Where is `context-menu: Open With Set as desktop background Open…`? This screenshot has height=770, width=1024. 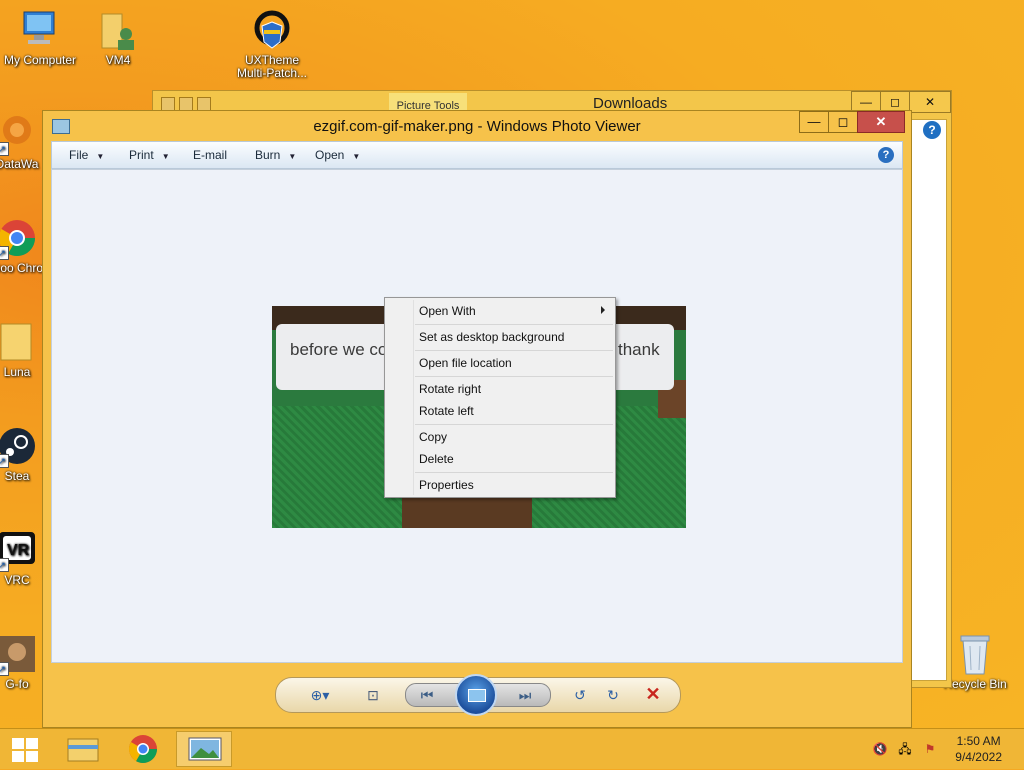
context-menu: Open With Set as desktop background Open… is located at coordinates (500, 397).